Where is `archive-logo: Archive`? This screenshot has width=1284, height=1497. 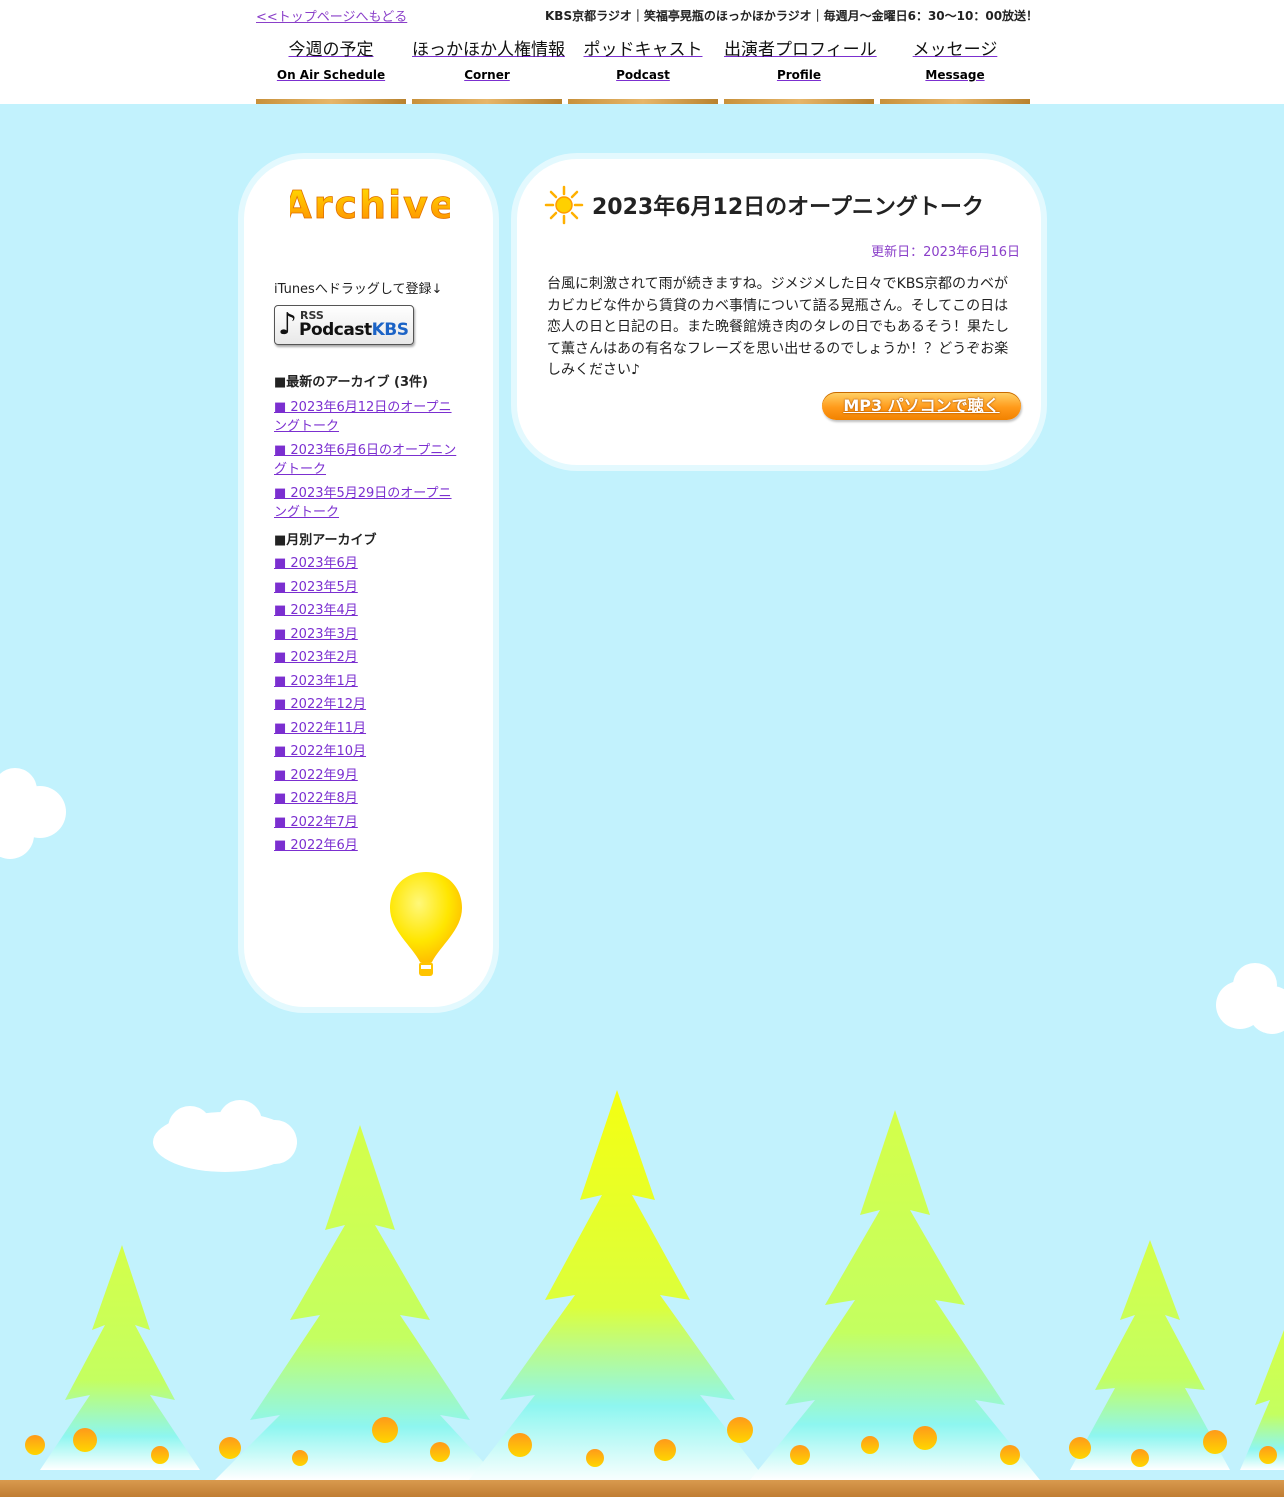
archive-logo: Archive is located at coordinates (370, 205).